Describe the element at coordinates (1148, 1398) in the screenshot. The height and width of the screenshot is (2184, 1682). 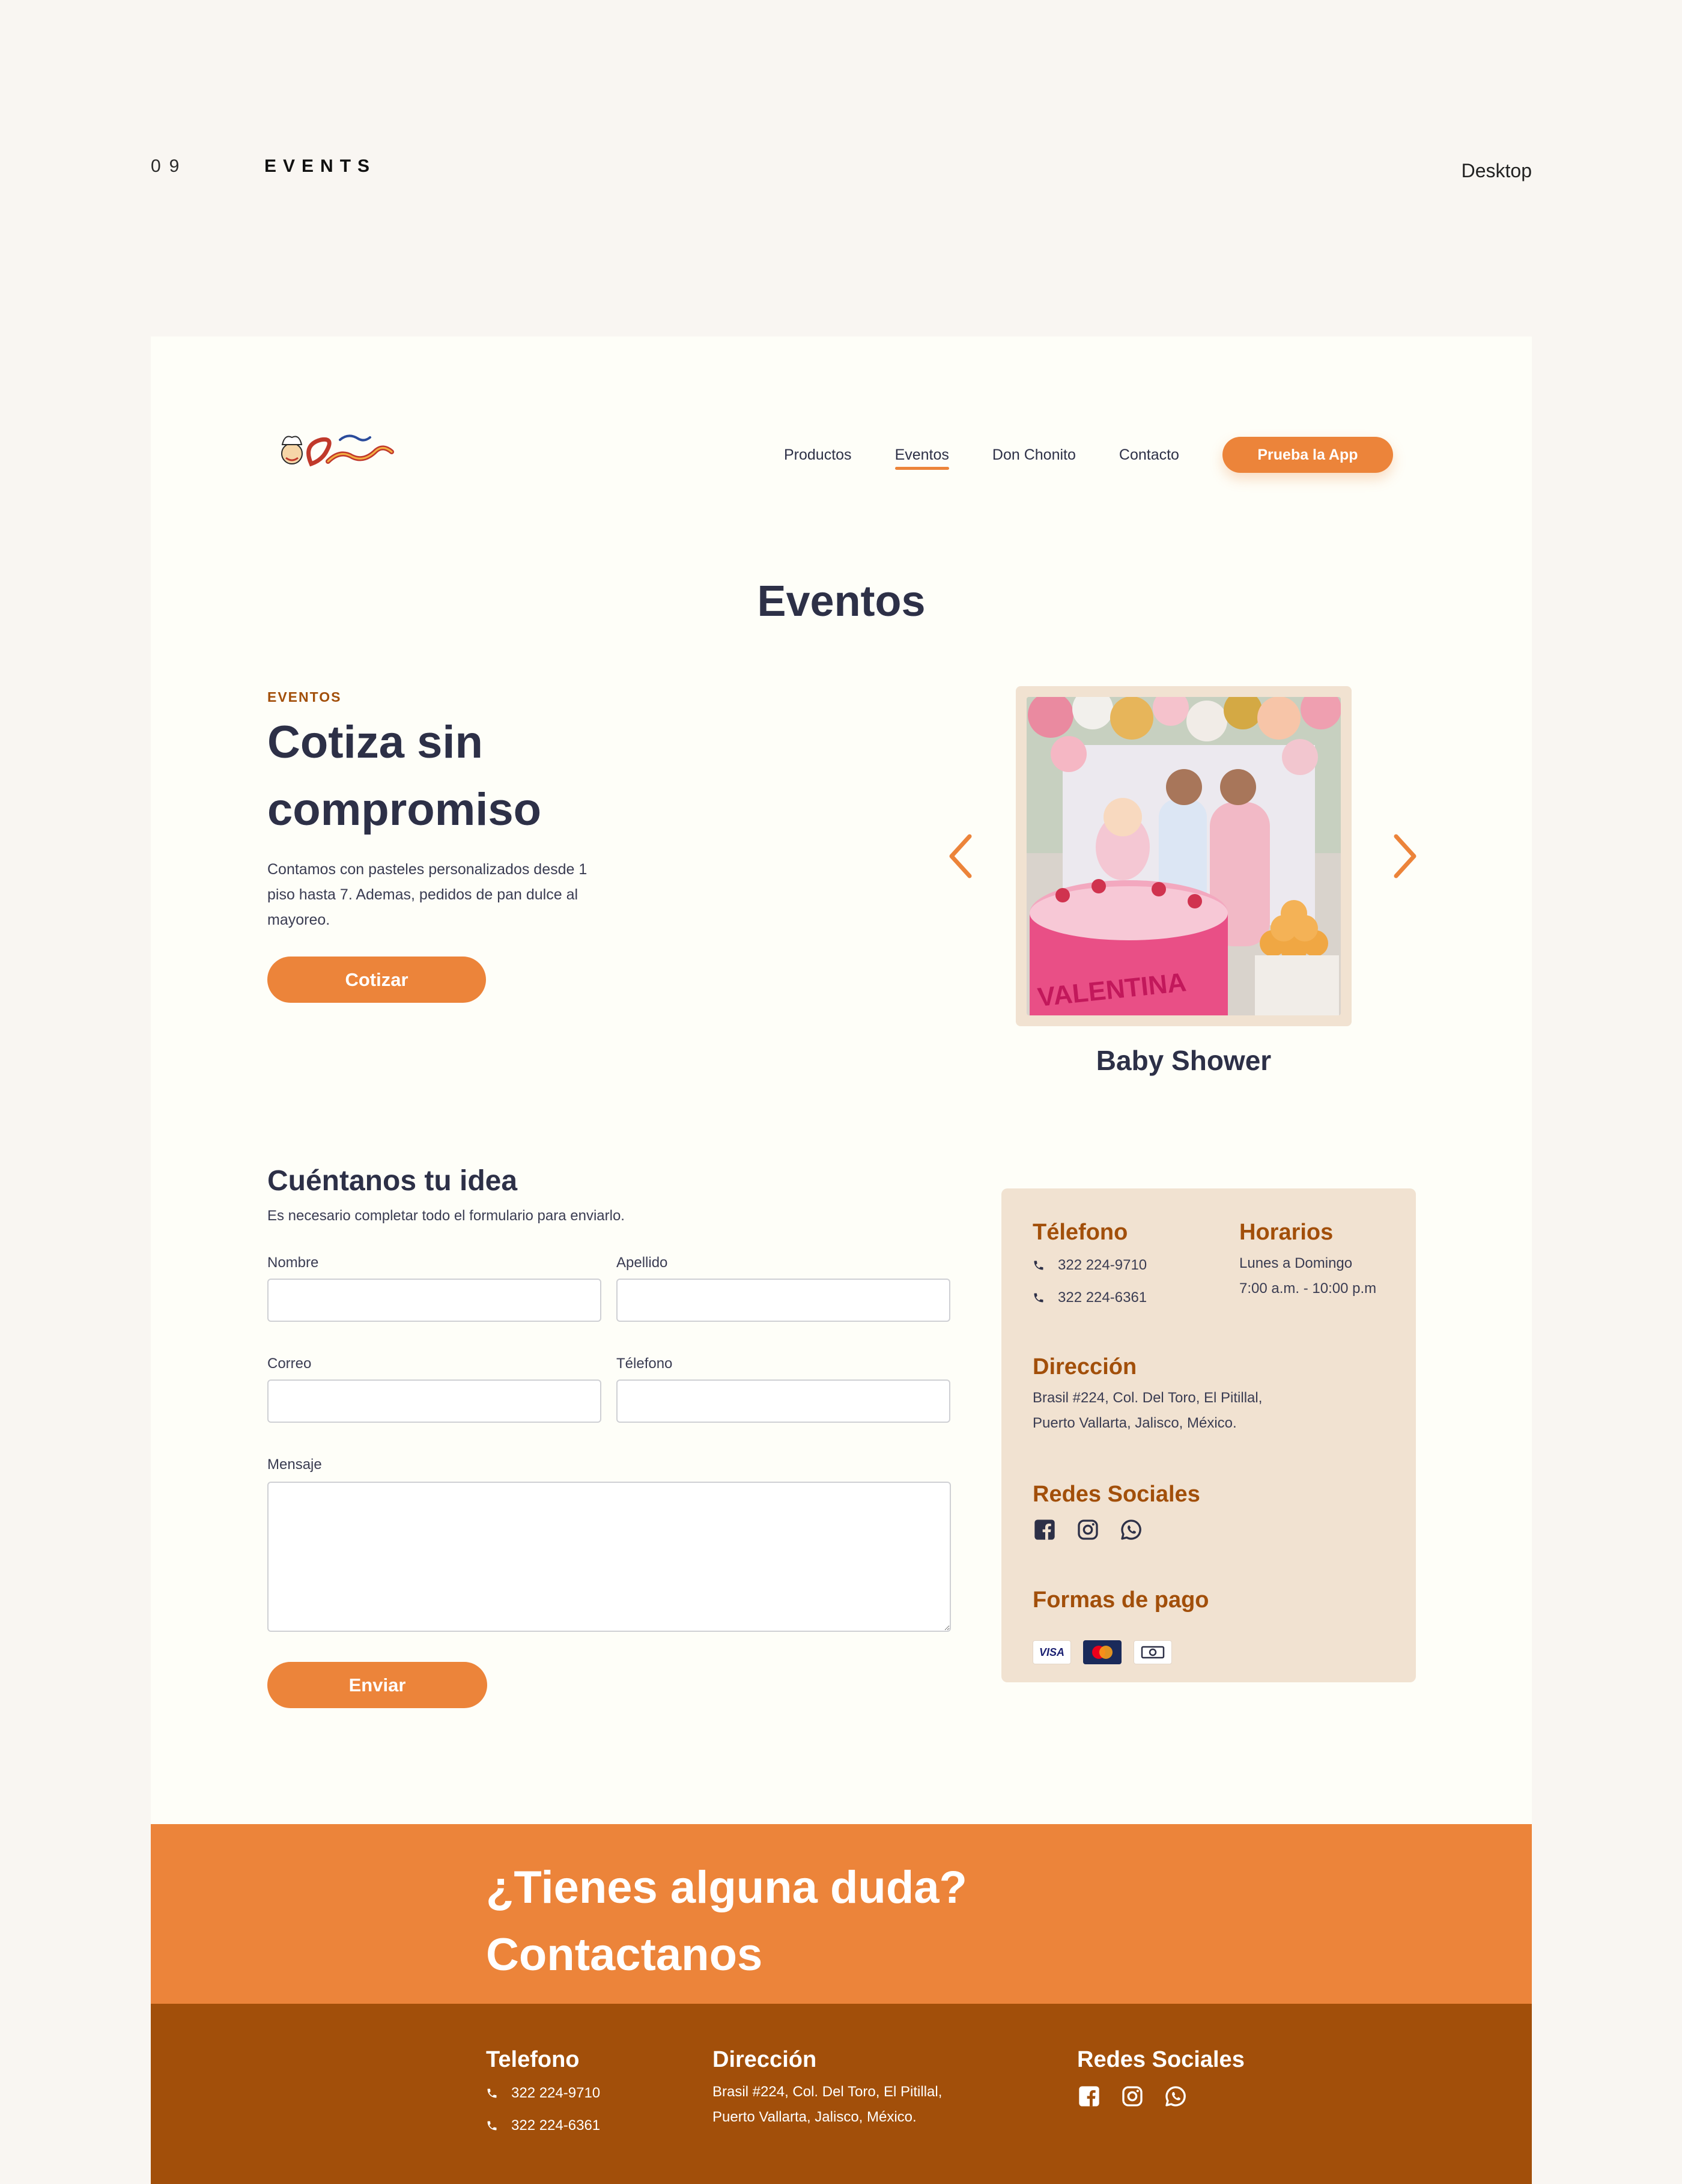
I see `info-address-line-1: Brasil #224, Col. Del Toro, El Pitillal,` at that location.